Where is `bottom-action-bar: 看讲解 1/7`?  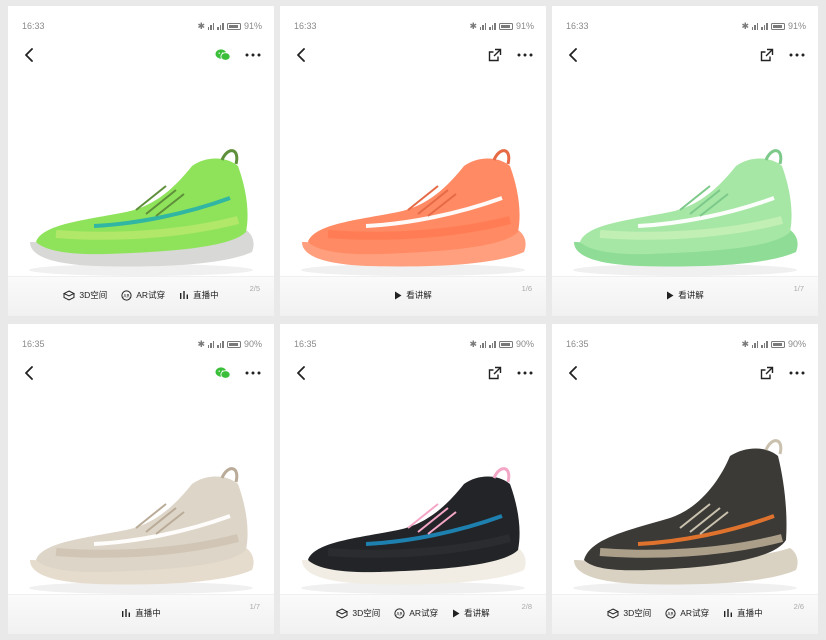
bottom-action-bar: 看讲解 1/7 is located at coordinates (685, 296).